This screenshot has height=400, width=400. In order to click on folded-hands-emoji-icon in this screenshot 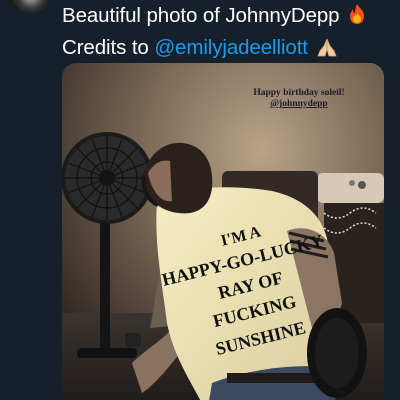, I will do `click(327, 50)`.